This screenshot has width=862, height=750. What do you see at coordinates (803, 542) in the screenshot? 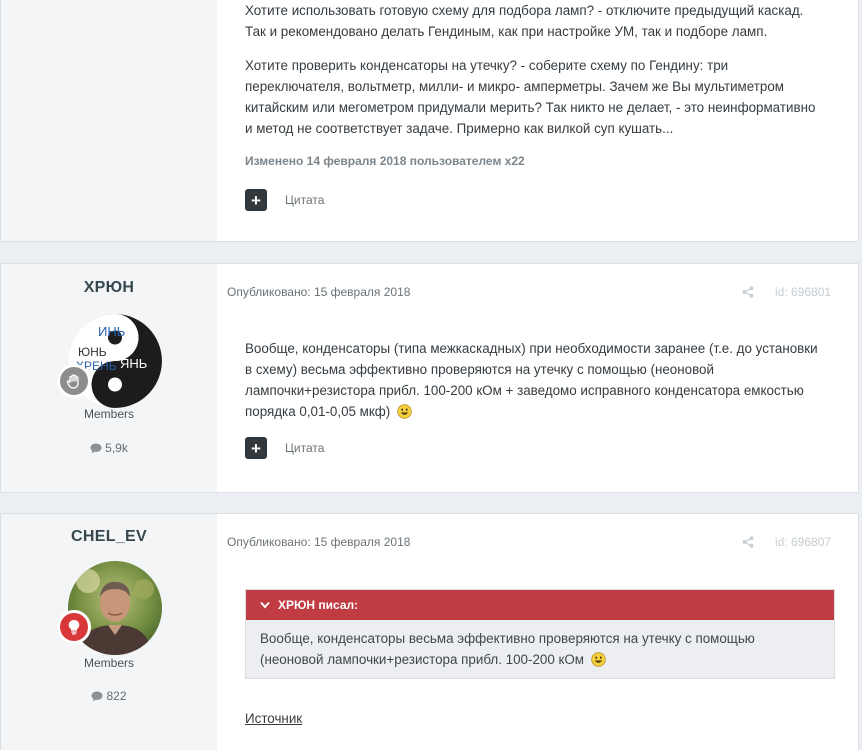
I see `post-id: id: 696807` at bounding box center [803, 542].